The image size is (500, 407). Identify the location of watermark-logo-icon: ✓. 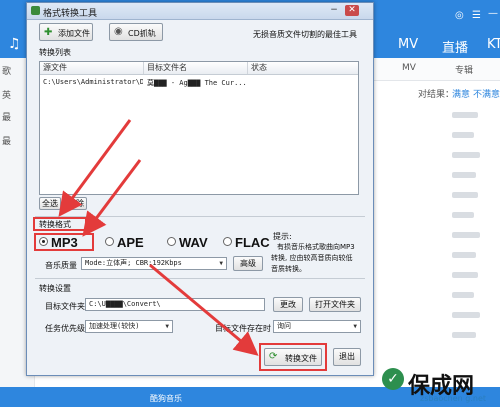
(393, 379).